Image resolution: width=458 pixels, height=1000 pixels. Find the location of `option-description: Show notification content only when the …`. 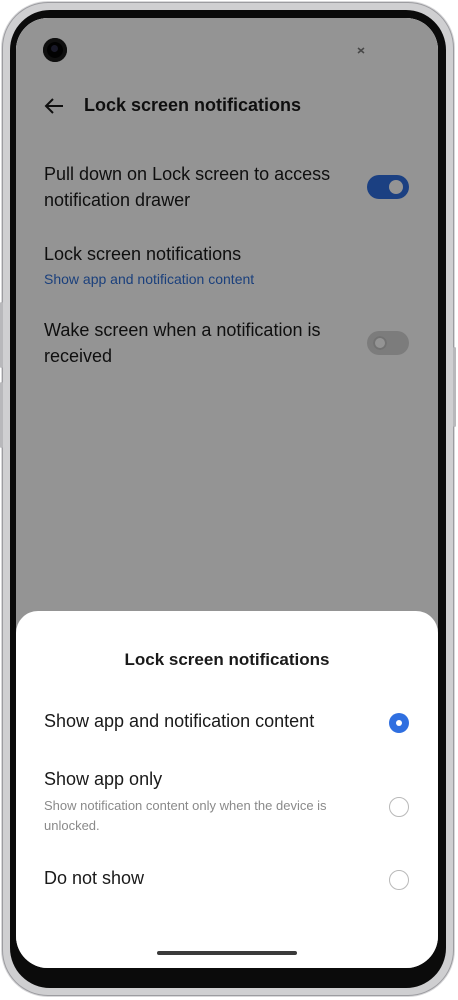

option-description: Show notification content only when the … is located at coordinates (185, 815).